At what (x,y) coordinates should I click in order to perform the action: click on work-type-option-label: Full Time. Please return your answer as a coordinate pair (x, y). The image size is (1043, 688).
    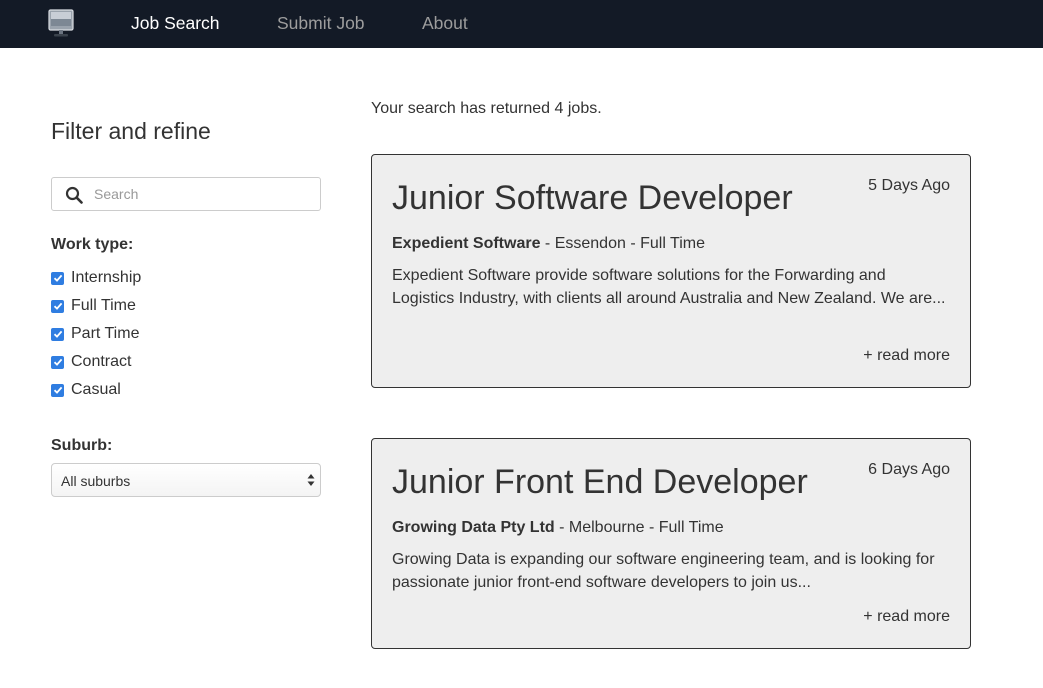
    Looking at the image, I should click on (103, 305).